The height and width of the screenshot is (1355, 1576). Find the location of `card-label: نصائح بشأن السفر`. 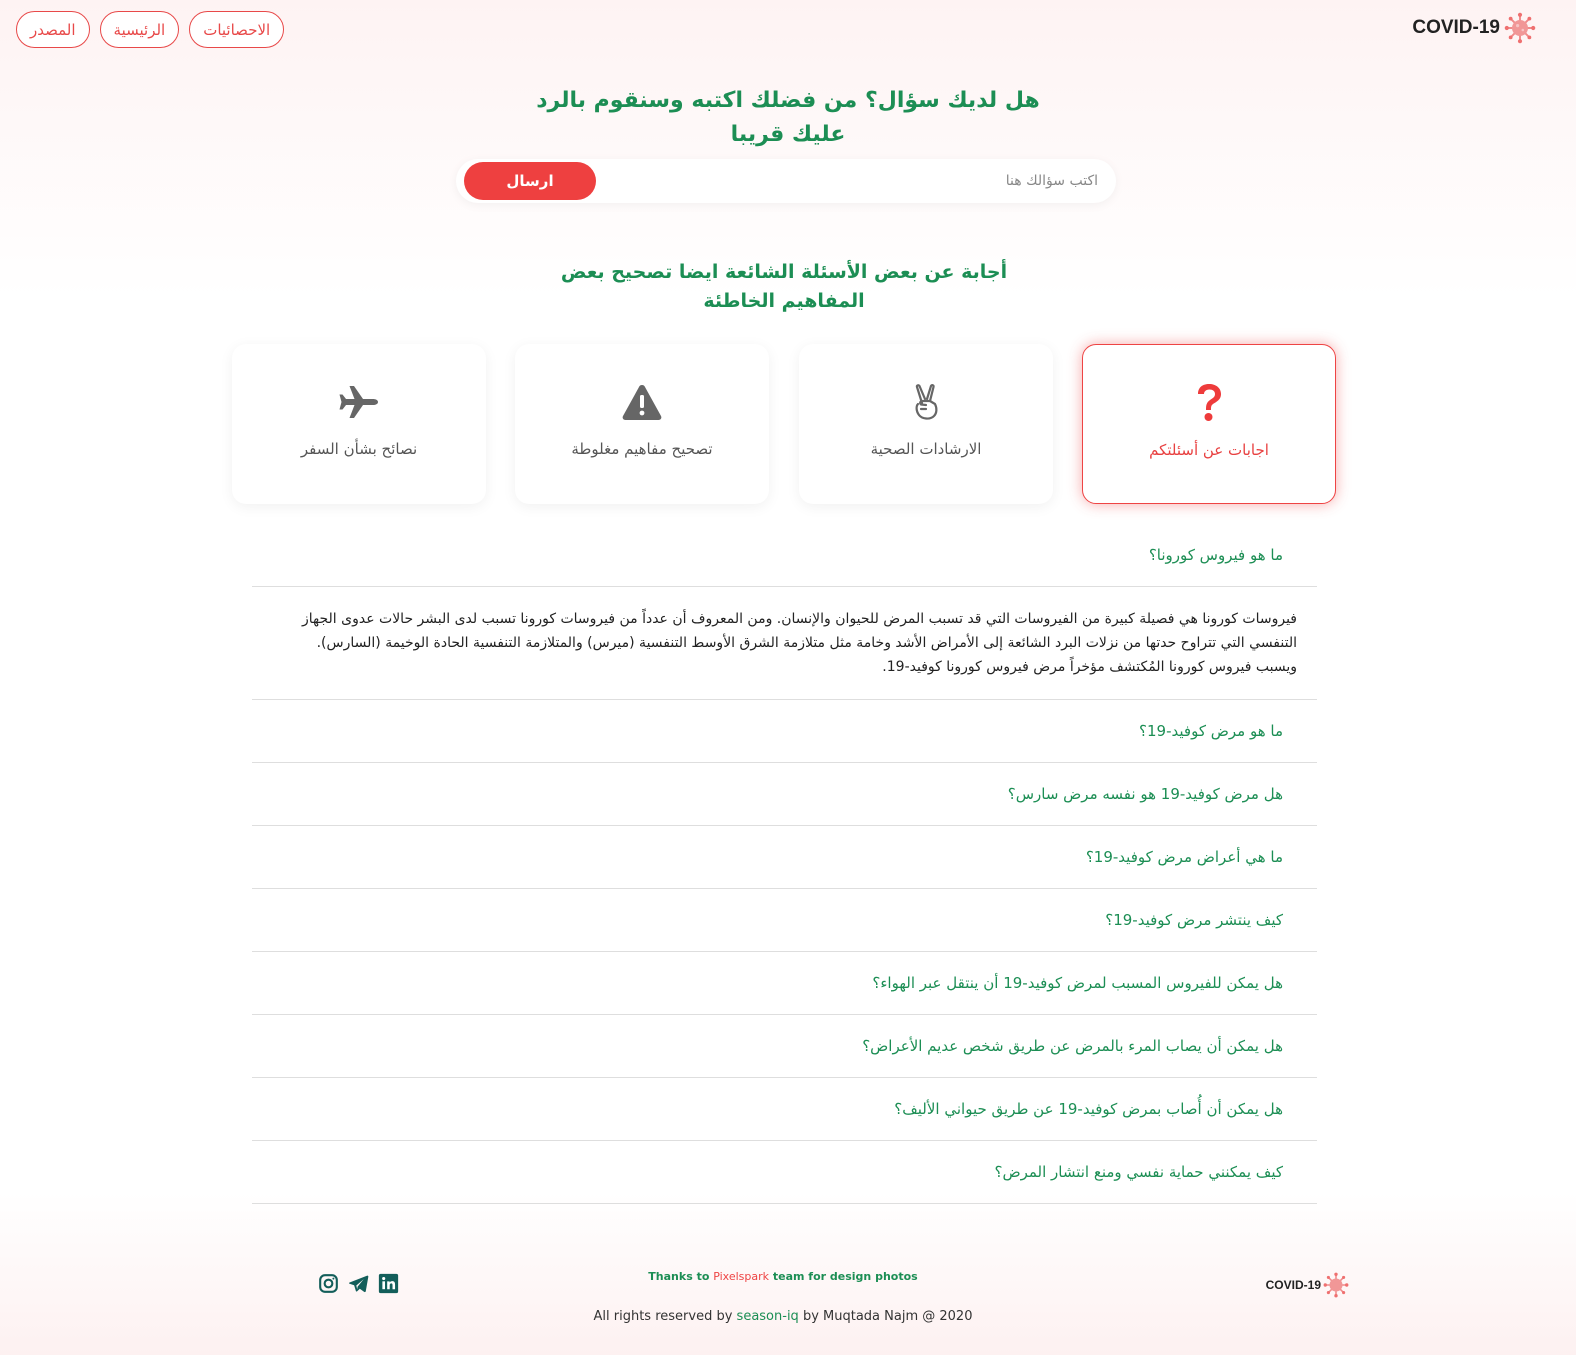

card-label: نصائح بشأن السفر is located at coordinates (359, 449).